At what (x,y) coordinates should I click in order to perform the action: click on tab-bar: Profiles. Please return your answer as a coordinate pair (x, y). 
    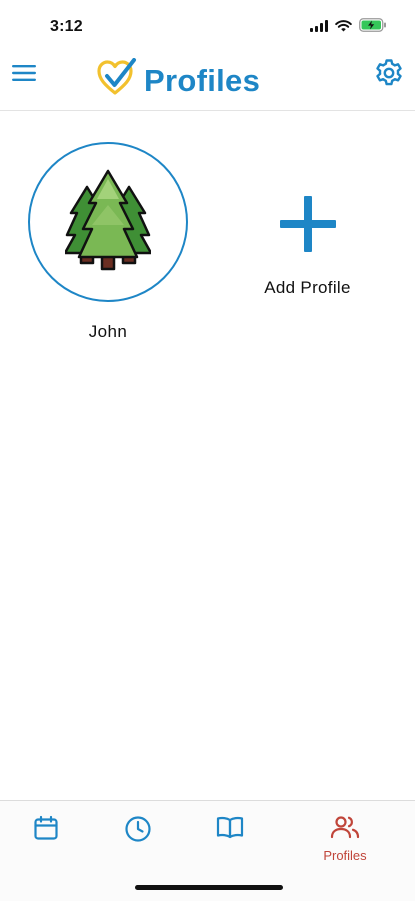
    Looking at the image, I should click on (207, 850).